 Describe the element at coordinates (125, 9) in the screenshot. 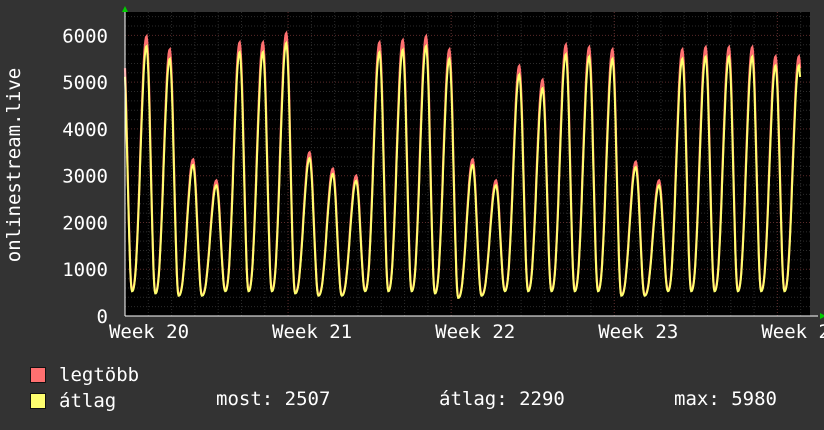

I see `y-axis-arrow` at that location.